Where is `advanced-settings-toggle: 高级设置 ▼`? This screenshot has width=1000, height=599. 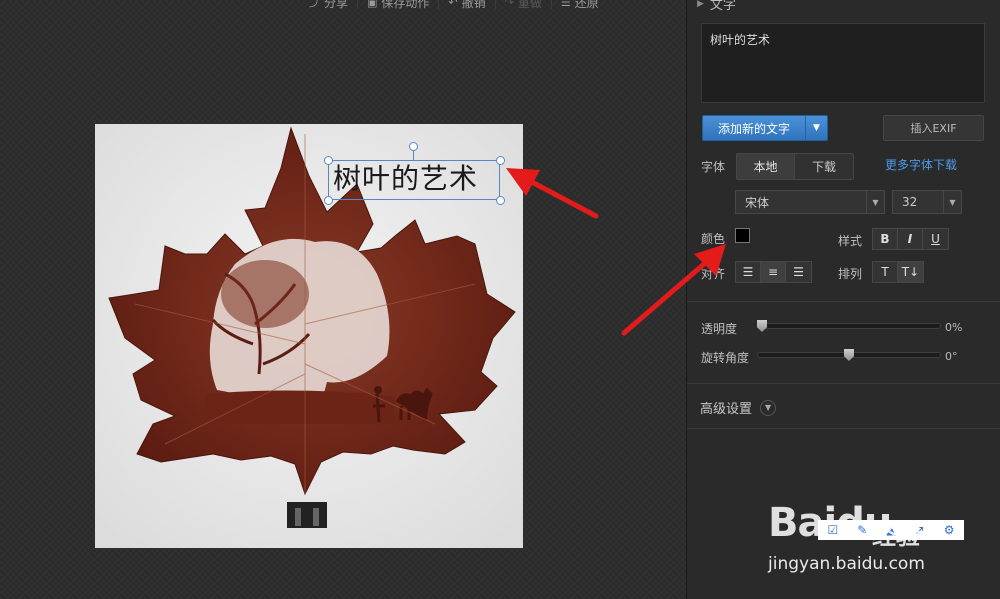
advanced-settings-toggle: 高级设置 ▼ is located at coordinates (738, 407).